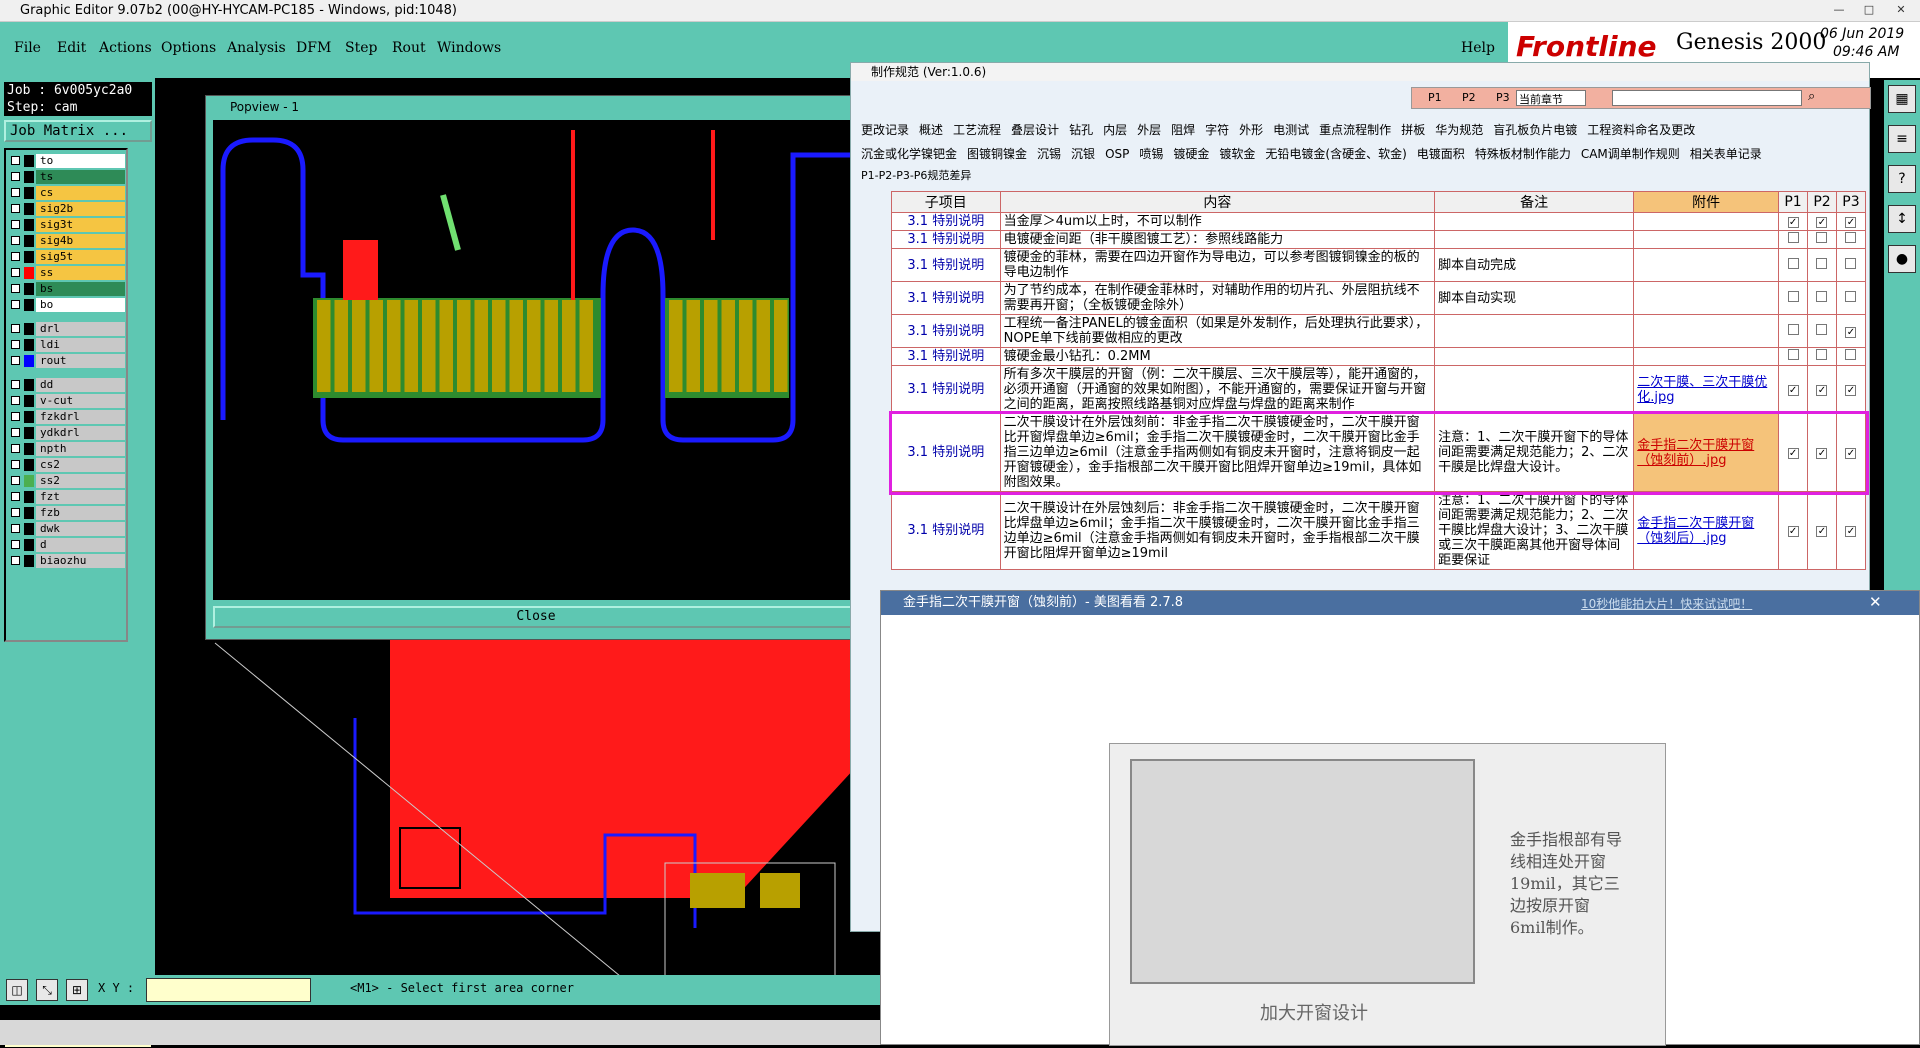  What do you see at coordinates (1117, 154) in the screenshot?
I see `spec-tab: OSP` at bounding box center [1117, 154].